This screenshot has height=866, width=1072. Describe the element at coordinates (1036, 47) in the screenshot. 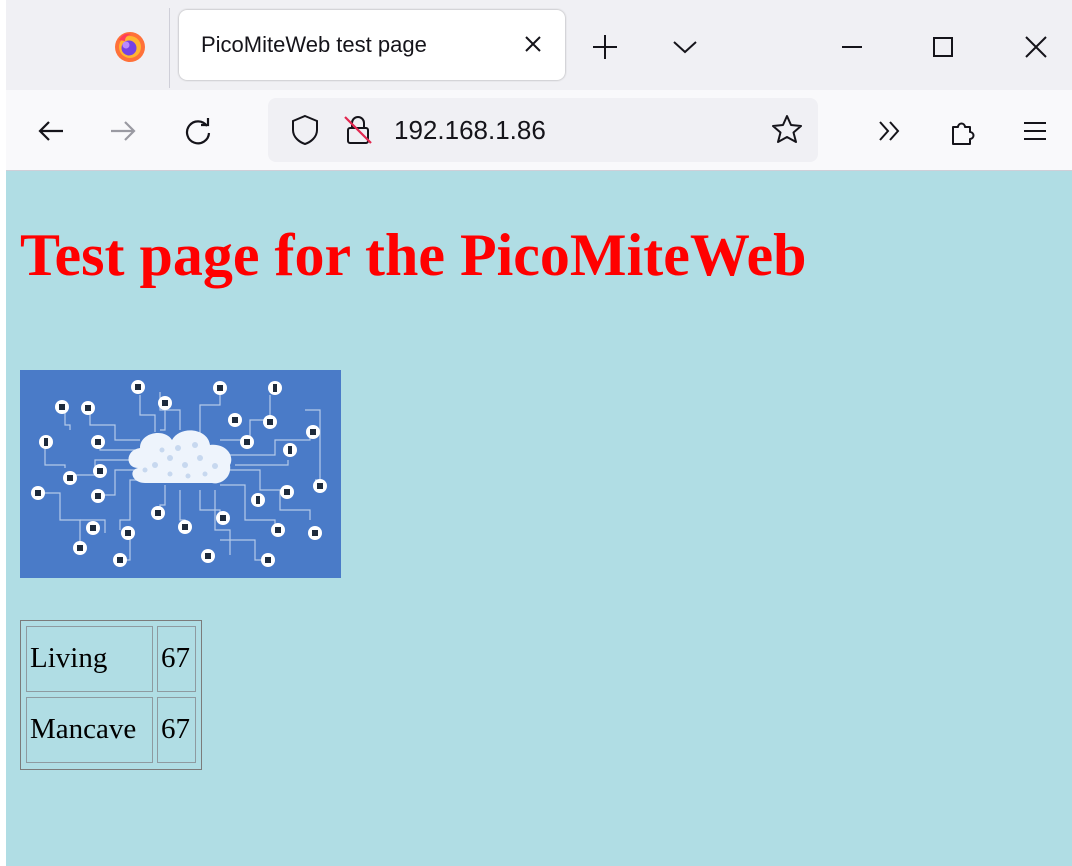

I see `window-close-icon` at that location.